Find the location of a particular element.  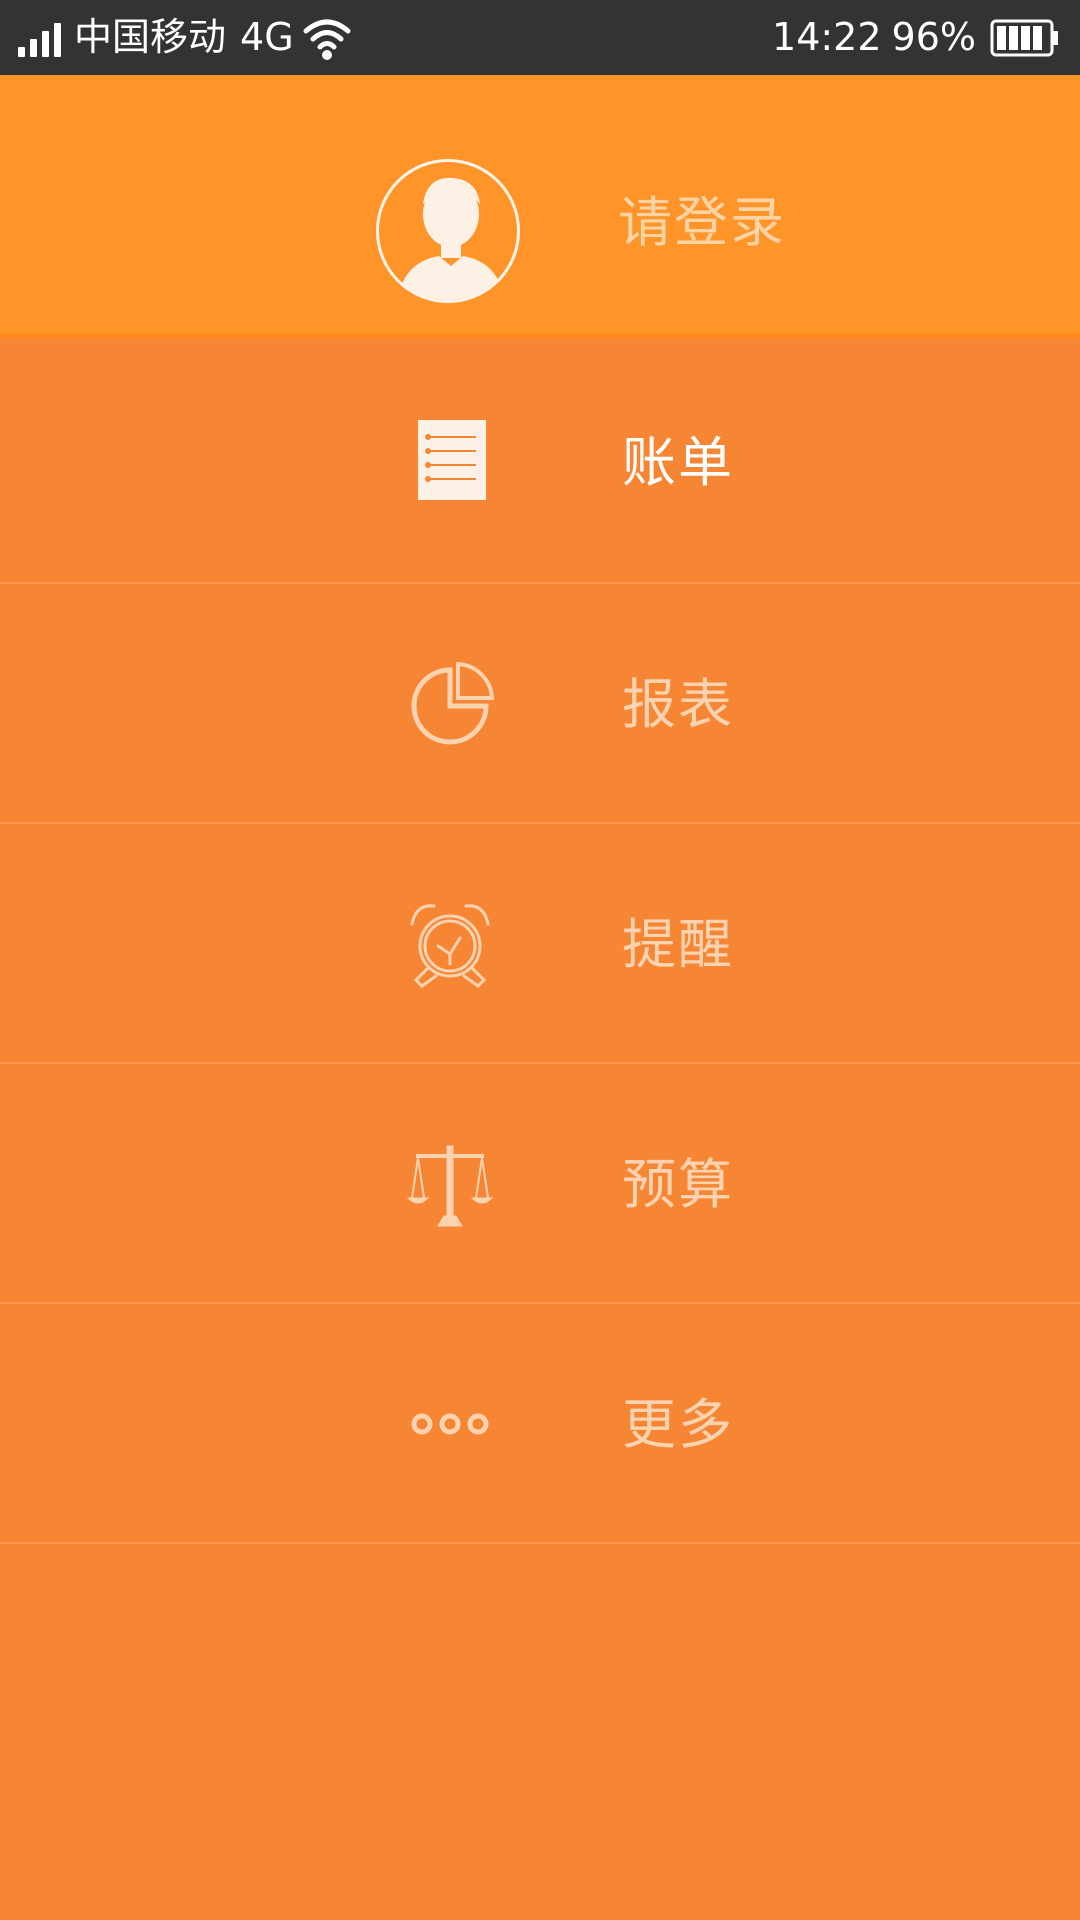

menu-item-report: 报表 is located at coordinates (540, 704).